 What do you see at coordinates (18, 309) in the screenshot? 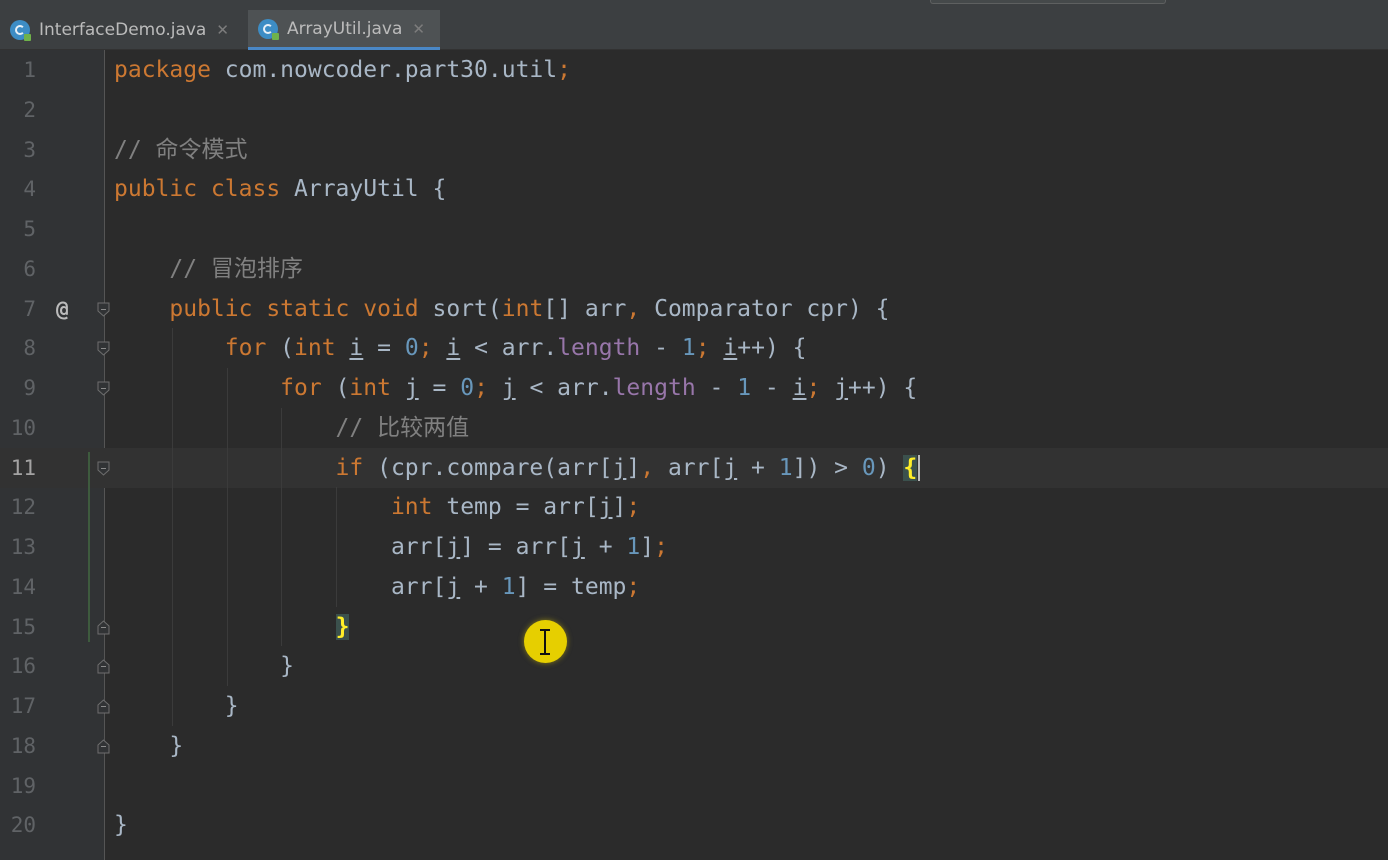
I see `line-number: 7` at bounding box center [18, 309].